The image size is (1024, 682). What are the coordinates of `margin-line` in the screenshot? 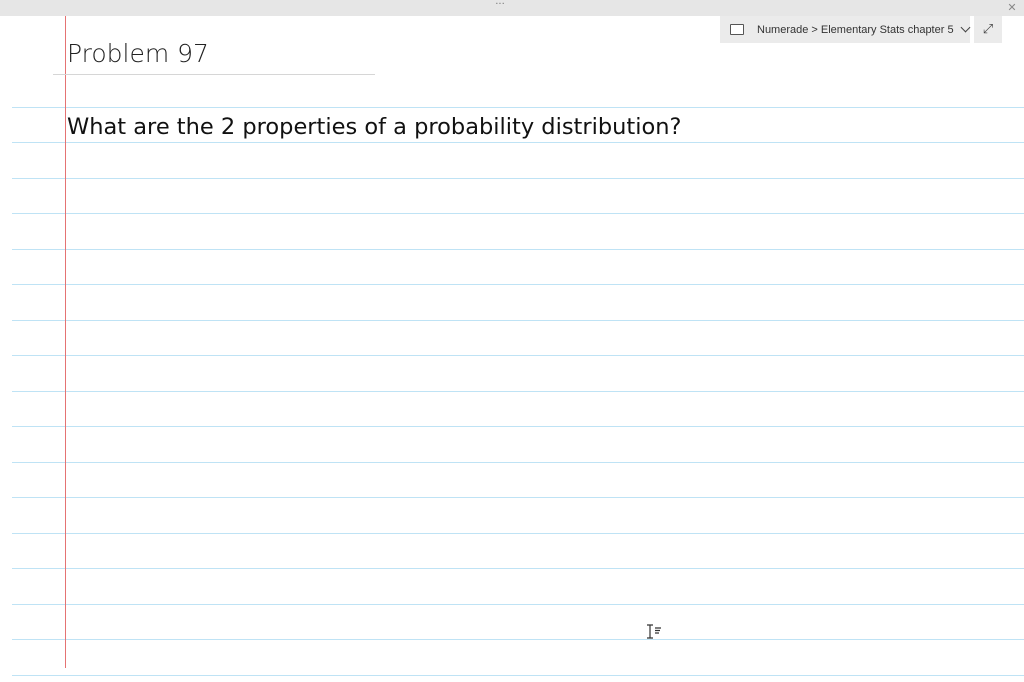 It's located at (65, 342).